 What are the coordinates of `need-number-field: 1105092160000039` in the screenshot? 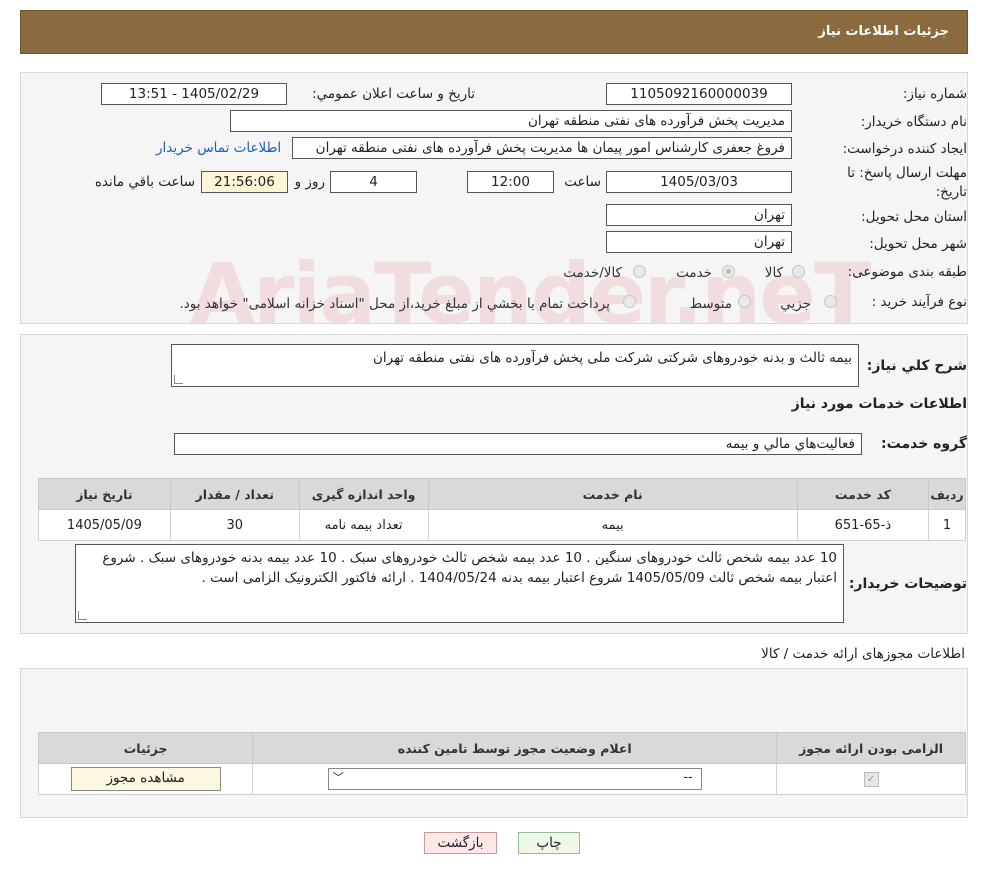 It's located at (699, 94).